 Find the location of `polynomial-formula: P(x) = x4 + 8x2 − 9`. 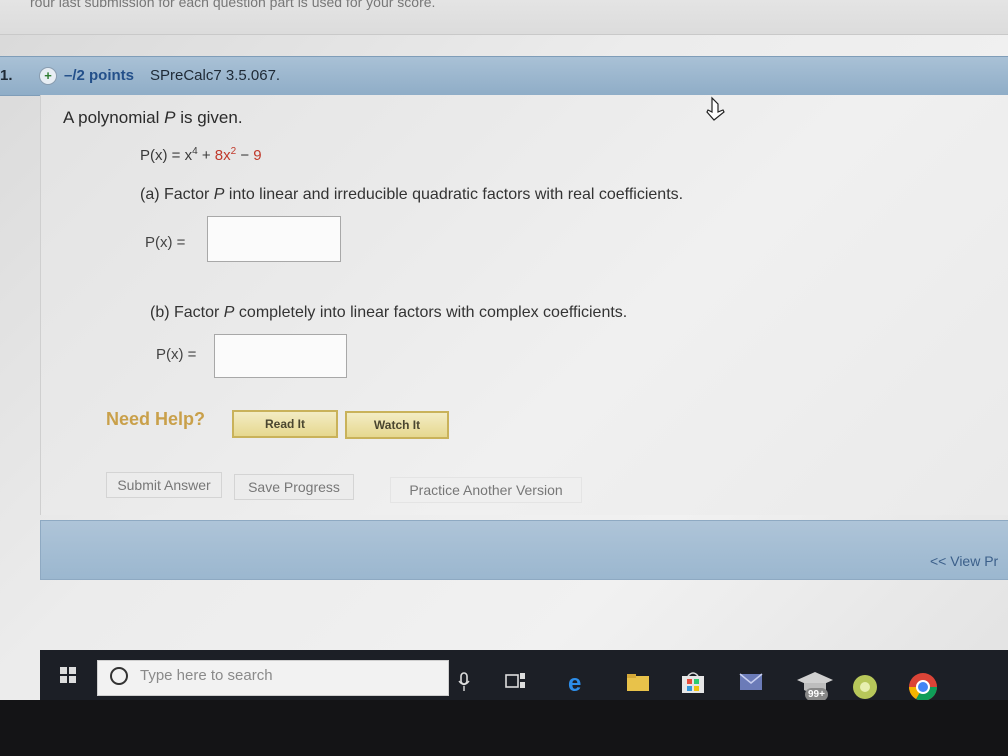

polynomial-formula: P(x) = x4 + 8x2 − 9 is located at coordinates (201, 155).